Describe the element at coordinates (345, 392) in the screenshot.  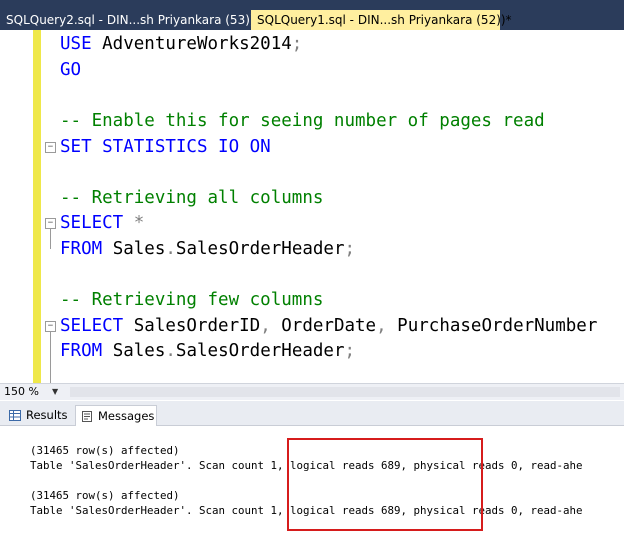
I see `horizontal-scrollbar` at that location.